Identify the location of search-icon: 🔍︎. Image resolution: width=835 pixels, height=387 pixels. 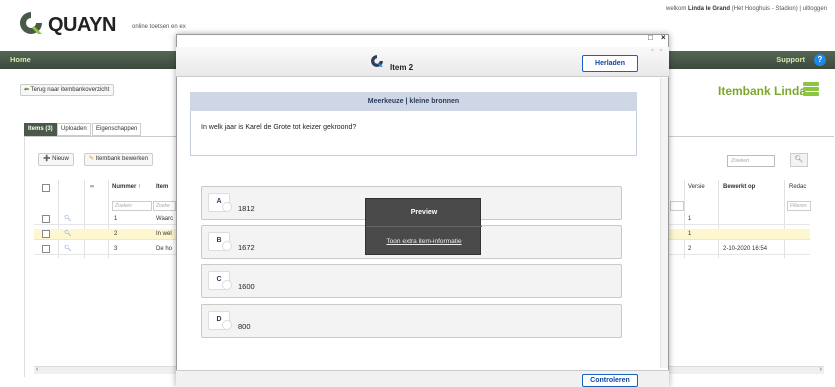
(799, 160).